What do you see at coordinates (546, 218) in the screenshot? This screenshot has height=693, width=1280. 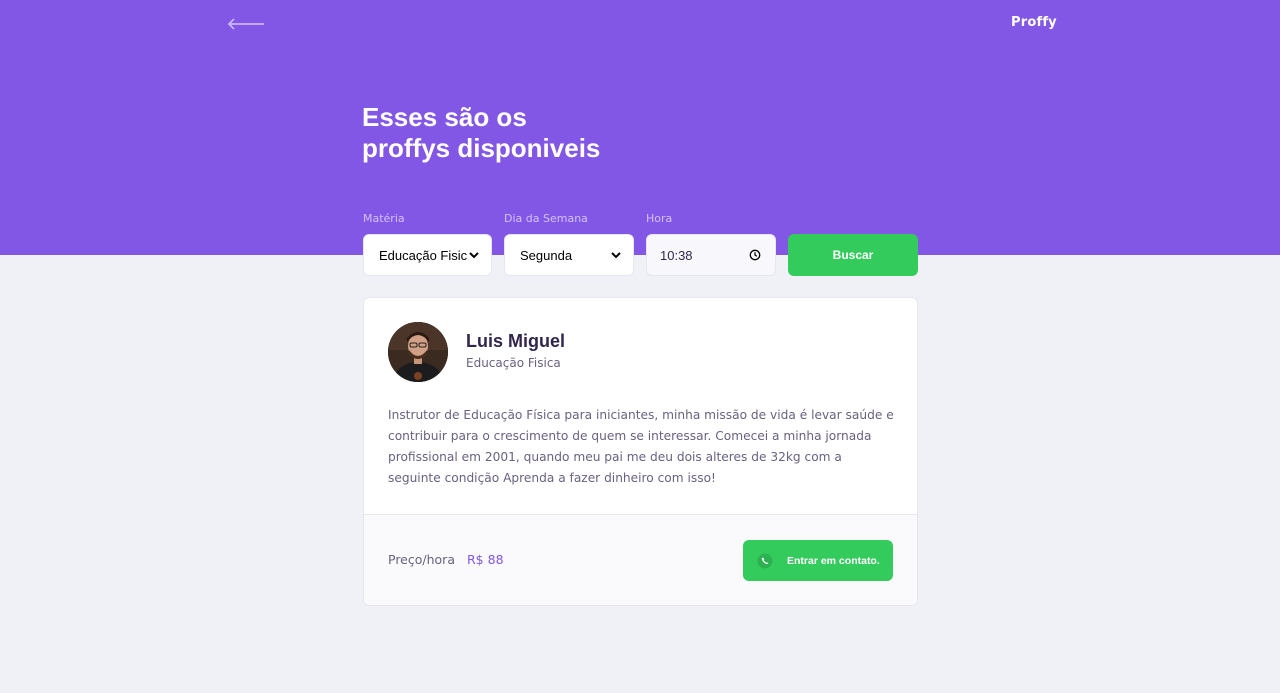 I see `weekday-label: Dia da Semana` at bounding box center [546, 218].